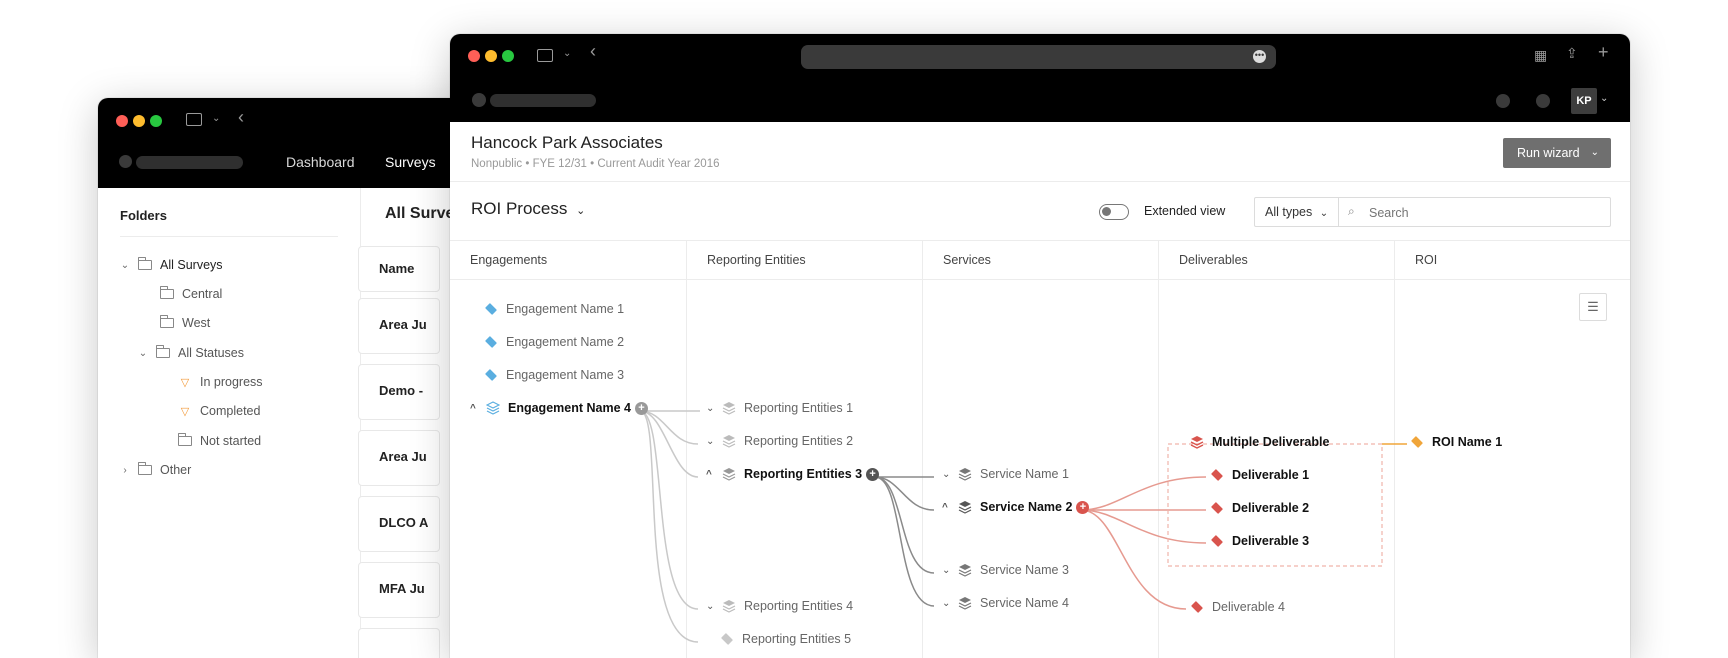 The height and width of the screenshot is (658, 1728). What do you see at coordinates (1026, 507) in the screenshot?
I see `service-label: Service Name 2` at bounding box center [1026, 507].